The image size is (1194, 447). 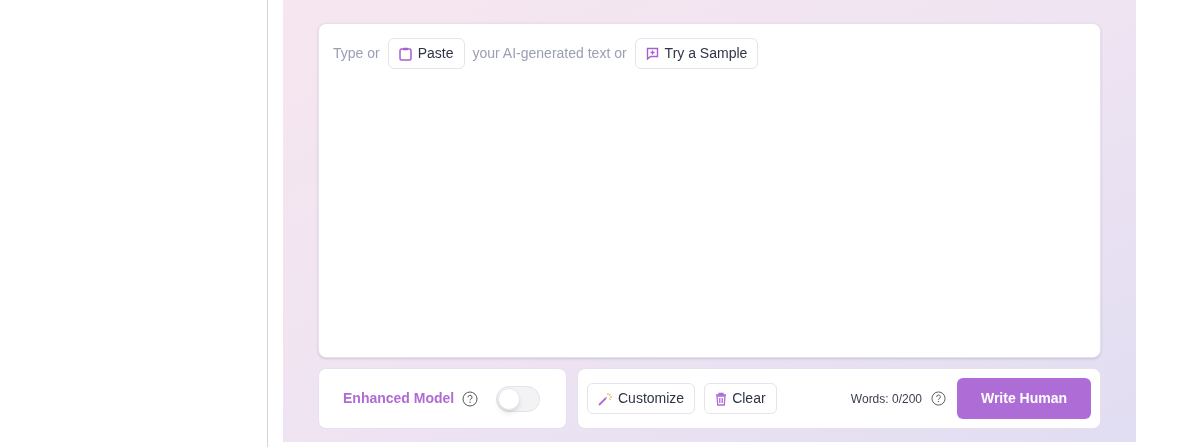 What do you see at coordinates (399, 398) in the screenshot?
I see `enhanced-model-label: Enhanced Model` at bounding box center [399, 398].